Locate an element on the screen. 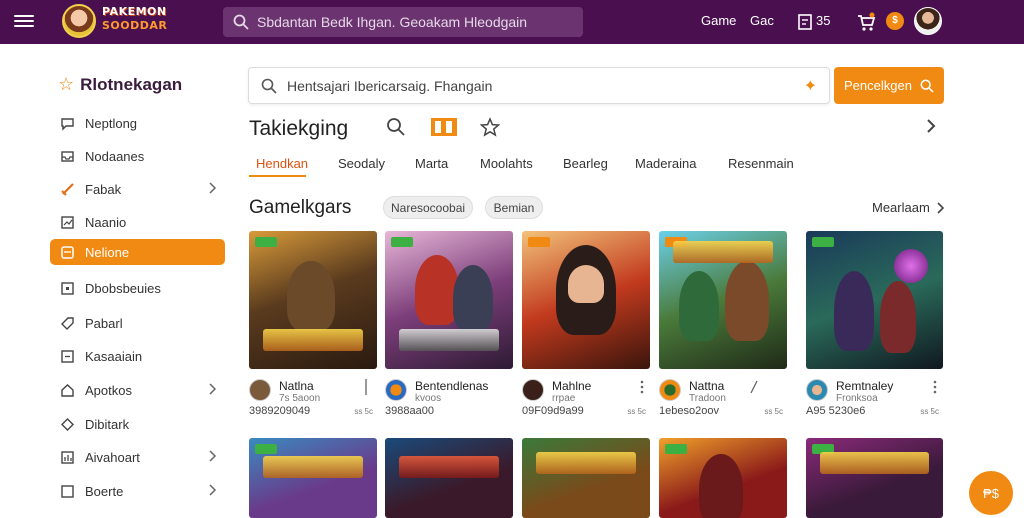 The width and height of the screenshot is (1024, 518). game-card-meta: Remtnaley Fronksoa A95 5230e6 ss 5c is located at coordinates (874, 397).